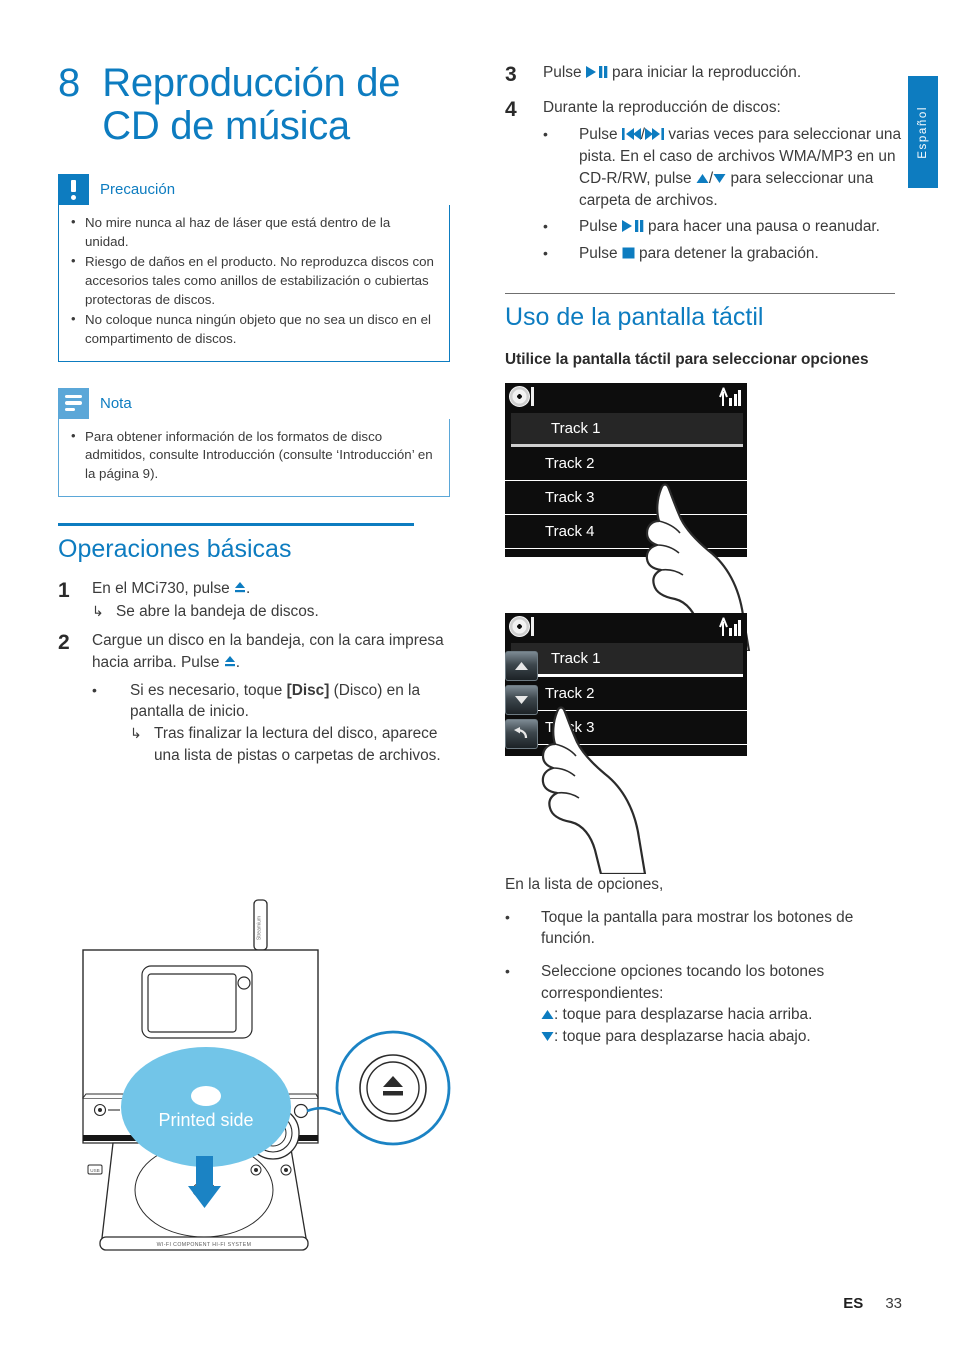 This screenshot has height=1350, width=954. I want to click on note-label: Nota, so click(116, 403).